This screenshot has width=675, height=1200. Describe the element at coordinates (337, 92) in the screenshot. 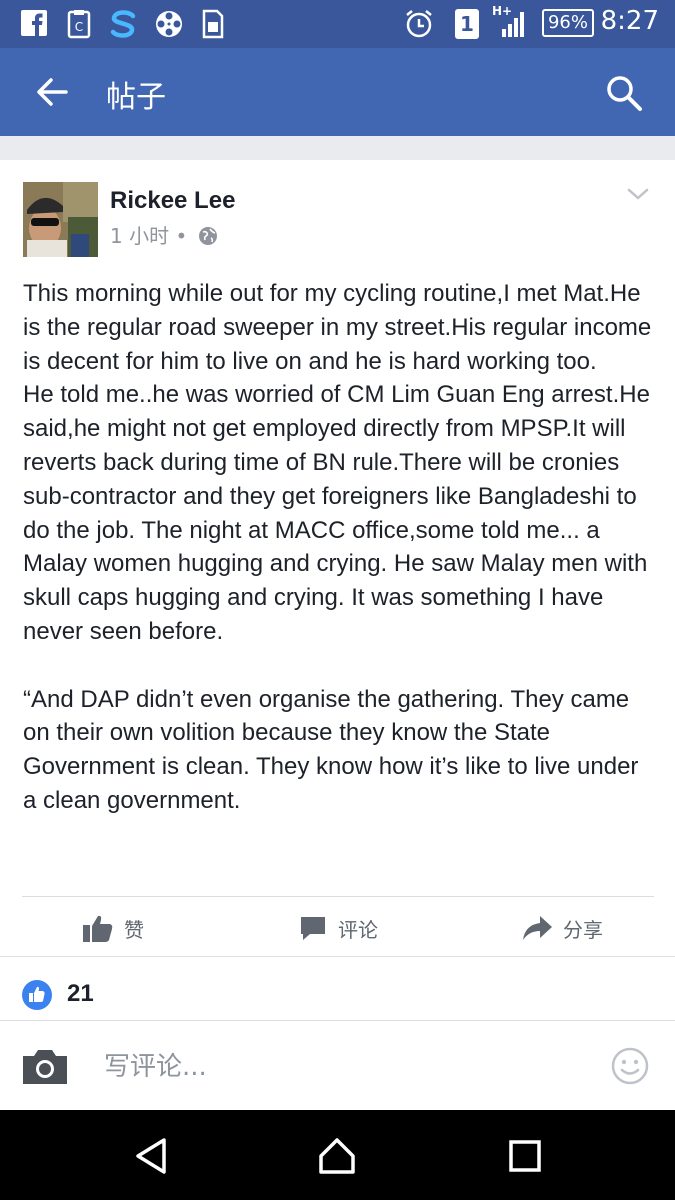

I see `app-bar: 帖子` at that location.